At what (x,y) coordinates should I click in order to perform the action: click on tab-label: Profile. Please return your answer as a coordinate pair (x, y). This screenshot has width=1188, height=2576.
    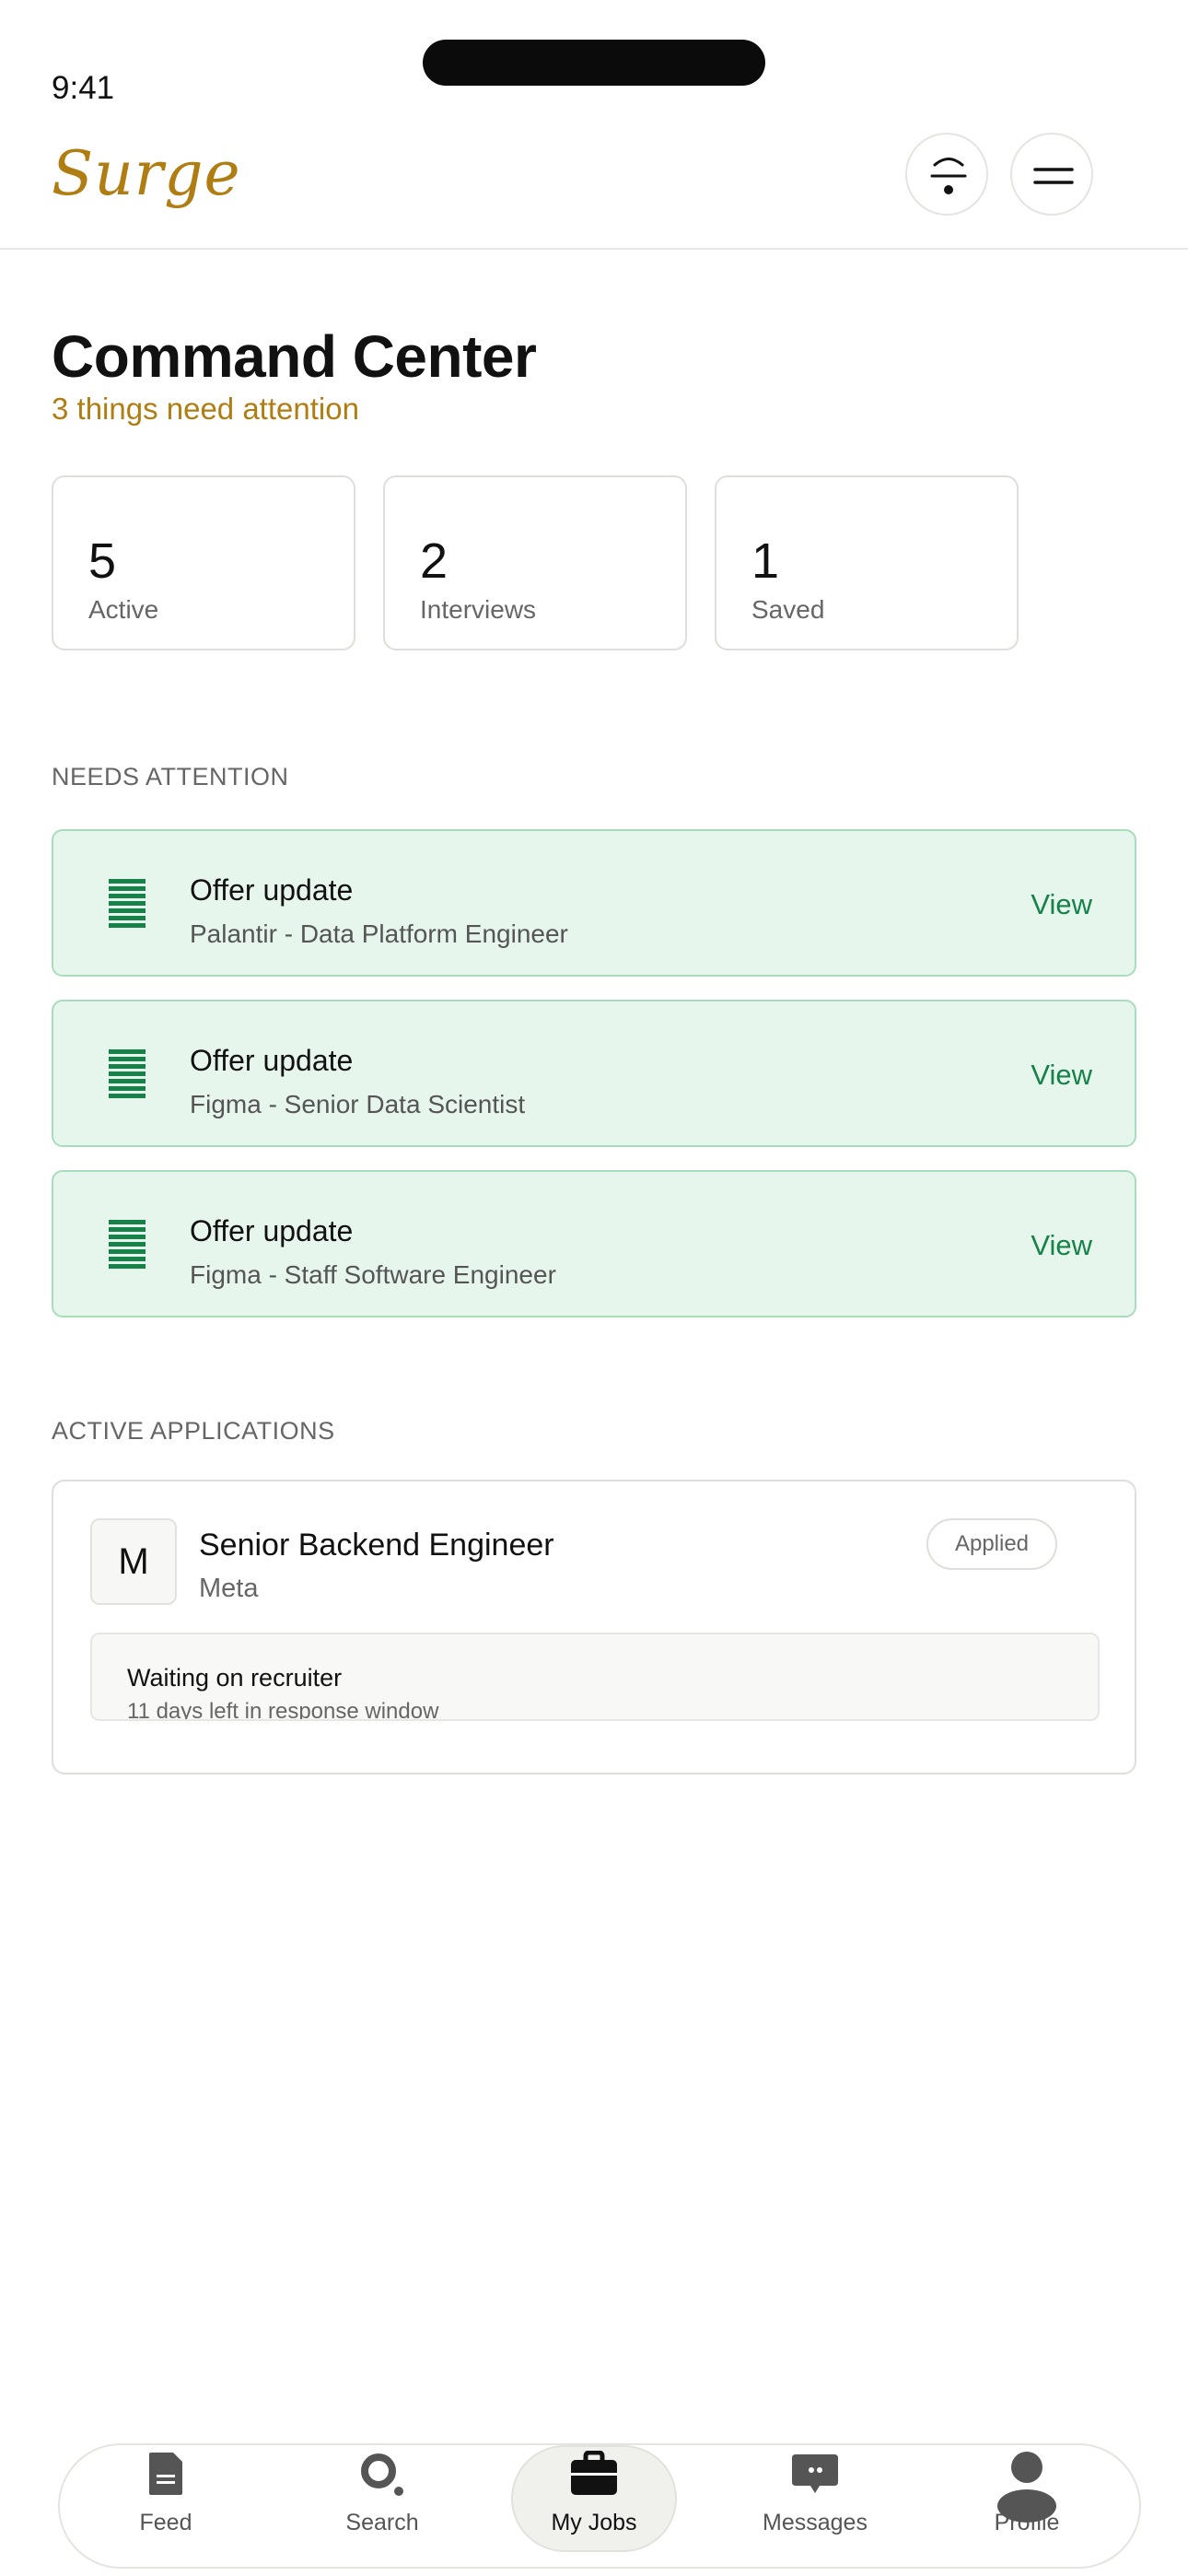
    Looking at the image, I should click on (1027, 2522).